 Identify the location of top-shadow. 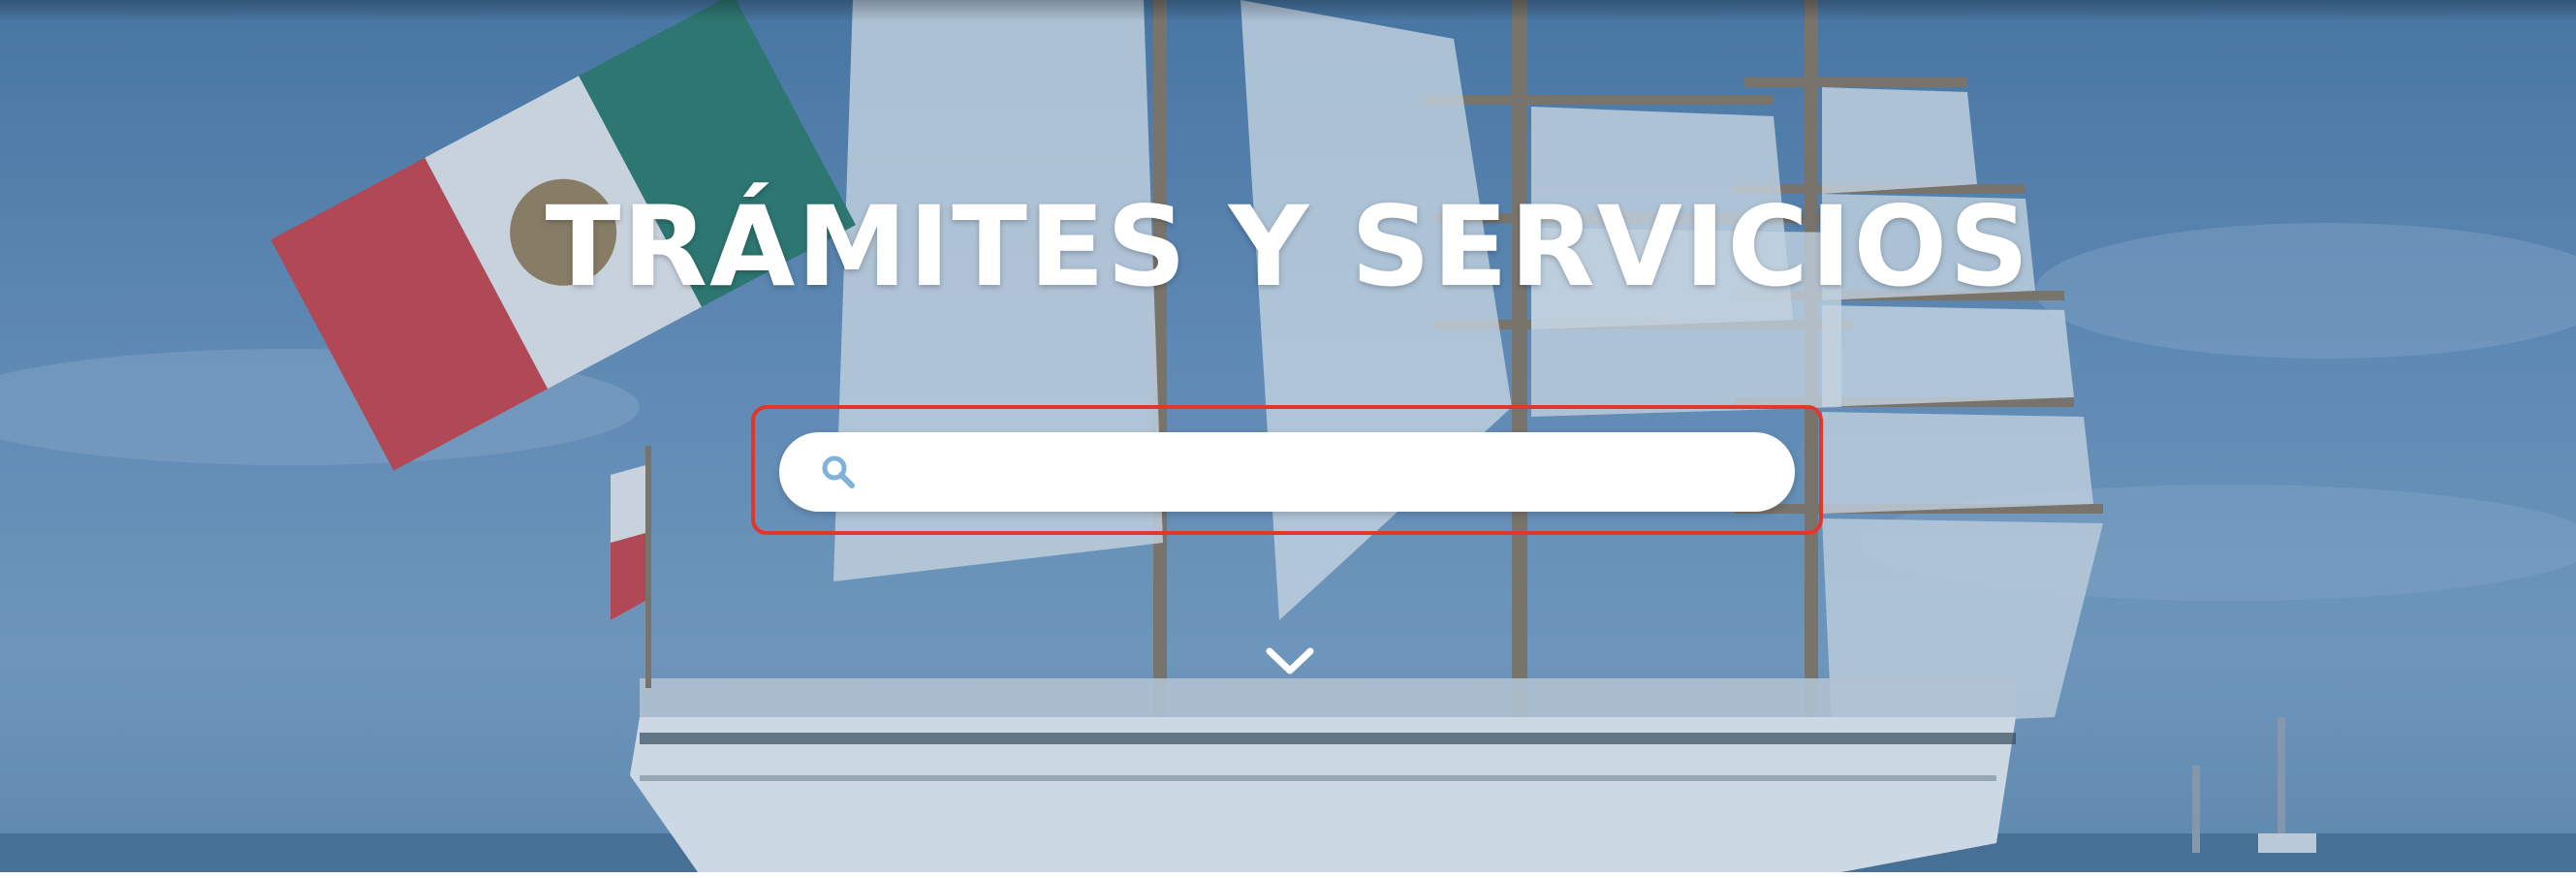
(1288, 10).